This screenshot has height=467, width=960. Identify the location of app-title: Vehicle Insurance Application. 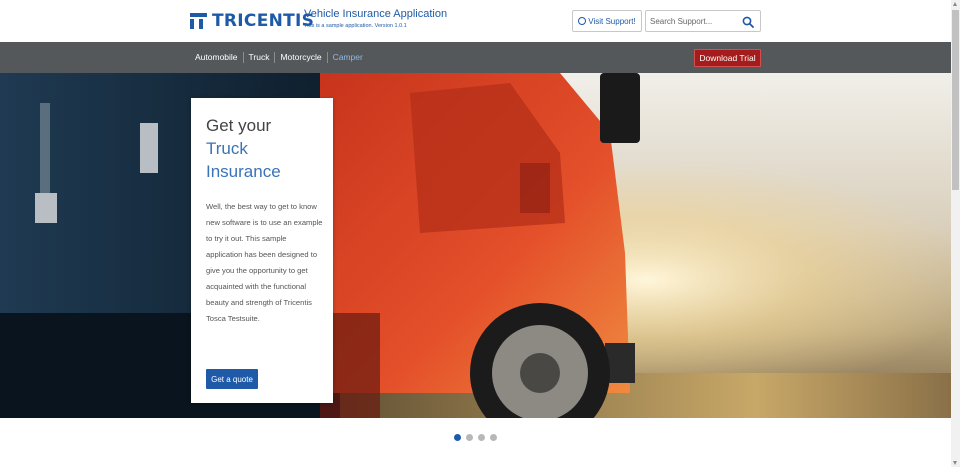
(376, 14).